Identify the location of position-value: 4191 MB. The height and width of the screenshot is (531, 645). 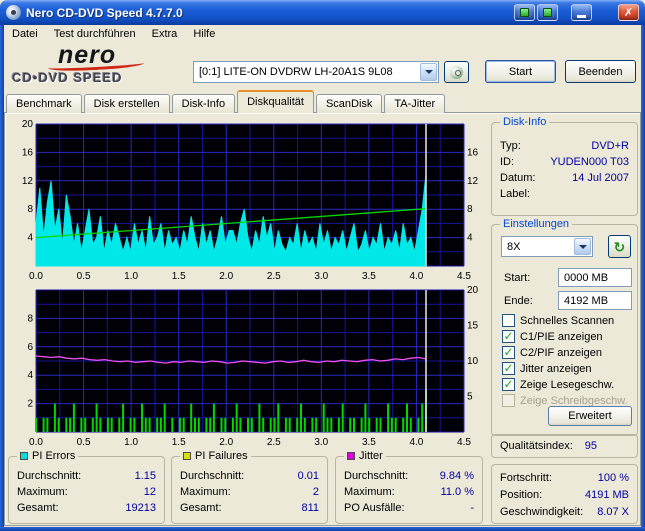
(606, 495).